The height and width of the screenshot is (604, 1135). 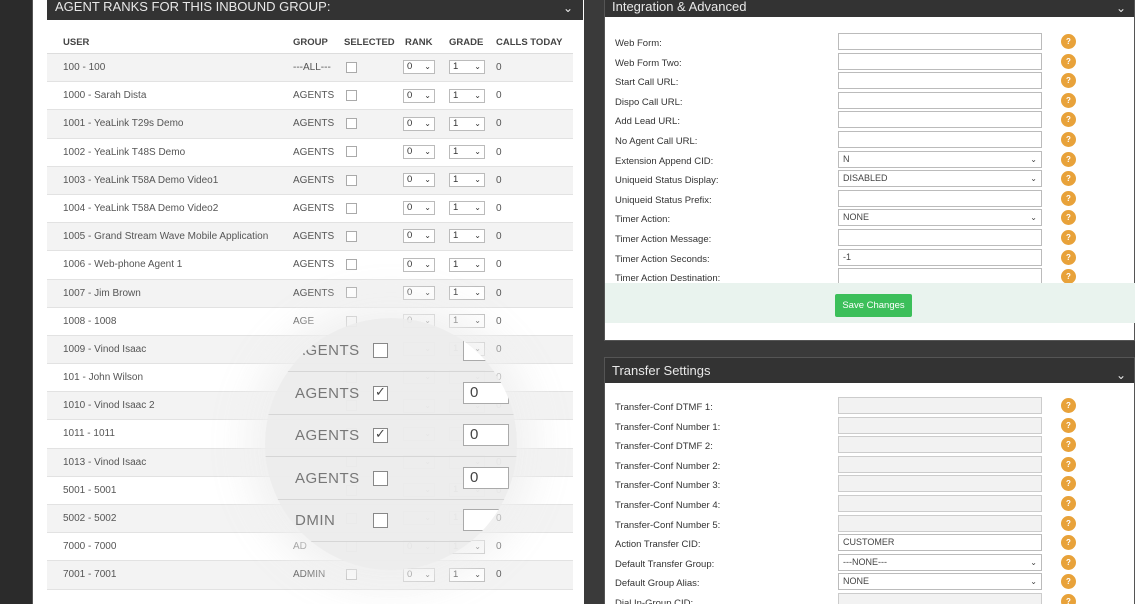 I want to click on field-select: ---NONE--- ⌄, so click(x=940, y=562).